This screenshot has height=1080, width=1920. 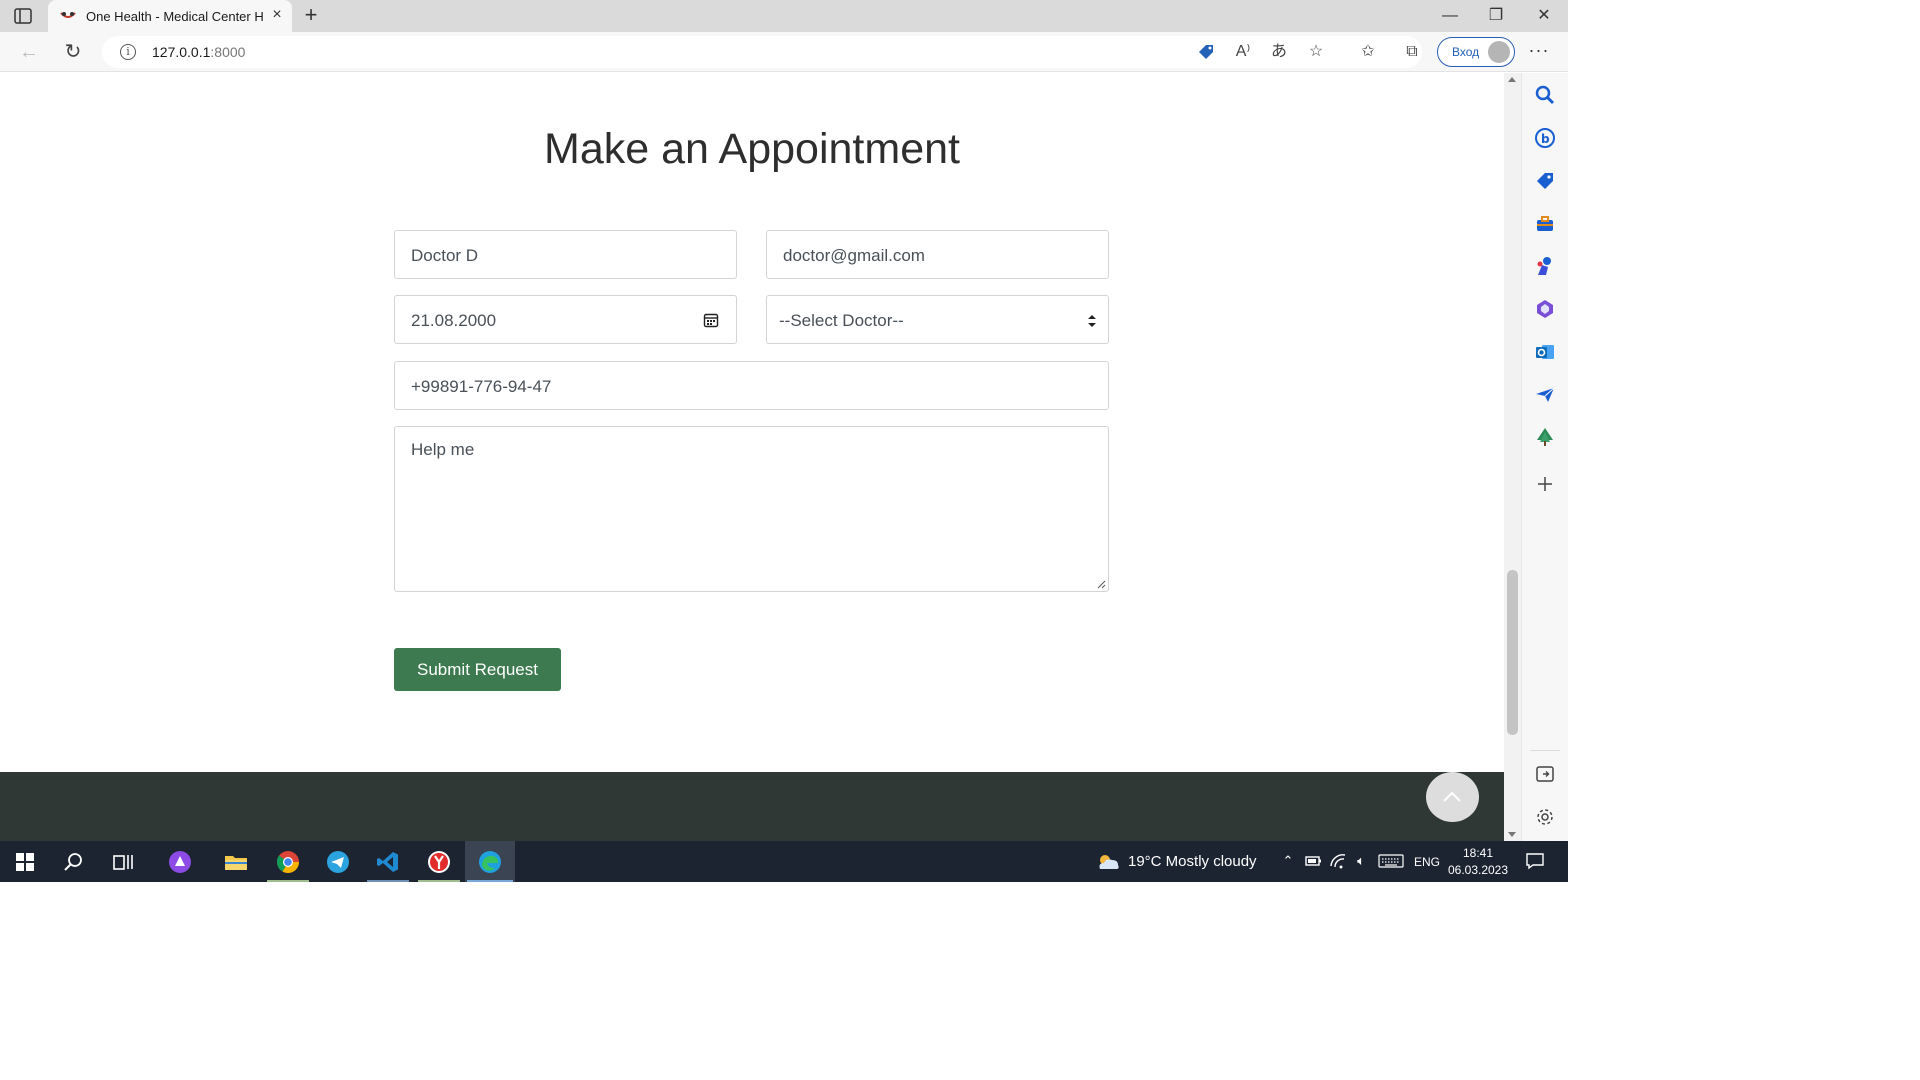 What do you see at coordinates (1092, 321) in the screenshot?
I see `select-arrows-icon` at bounding box center [1092, 321].